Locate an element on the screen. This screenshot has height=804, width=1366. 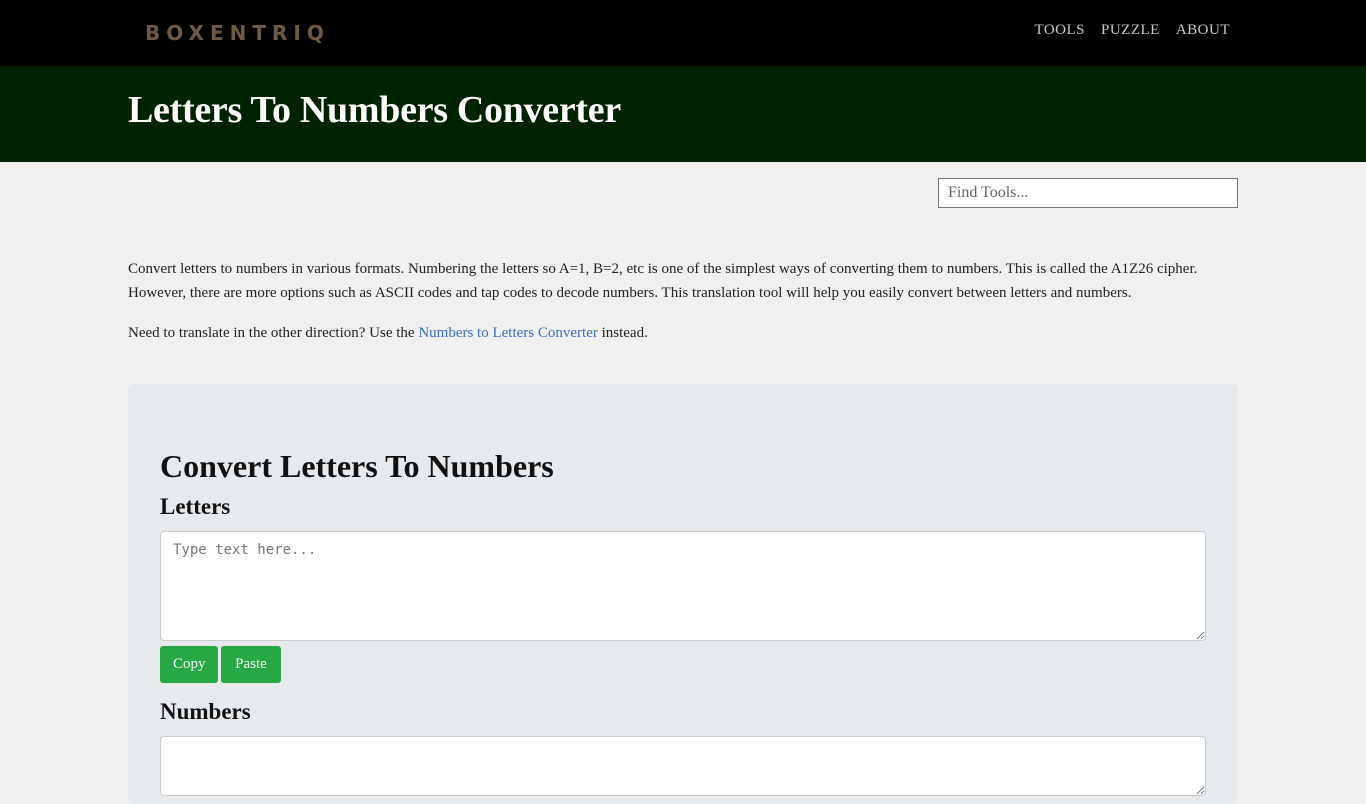
top-navbar: BOXENTRIQ TOOLS PUZZLE ABOUT is located at coordinates (683, 33).